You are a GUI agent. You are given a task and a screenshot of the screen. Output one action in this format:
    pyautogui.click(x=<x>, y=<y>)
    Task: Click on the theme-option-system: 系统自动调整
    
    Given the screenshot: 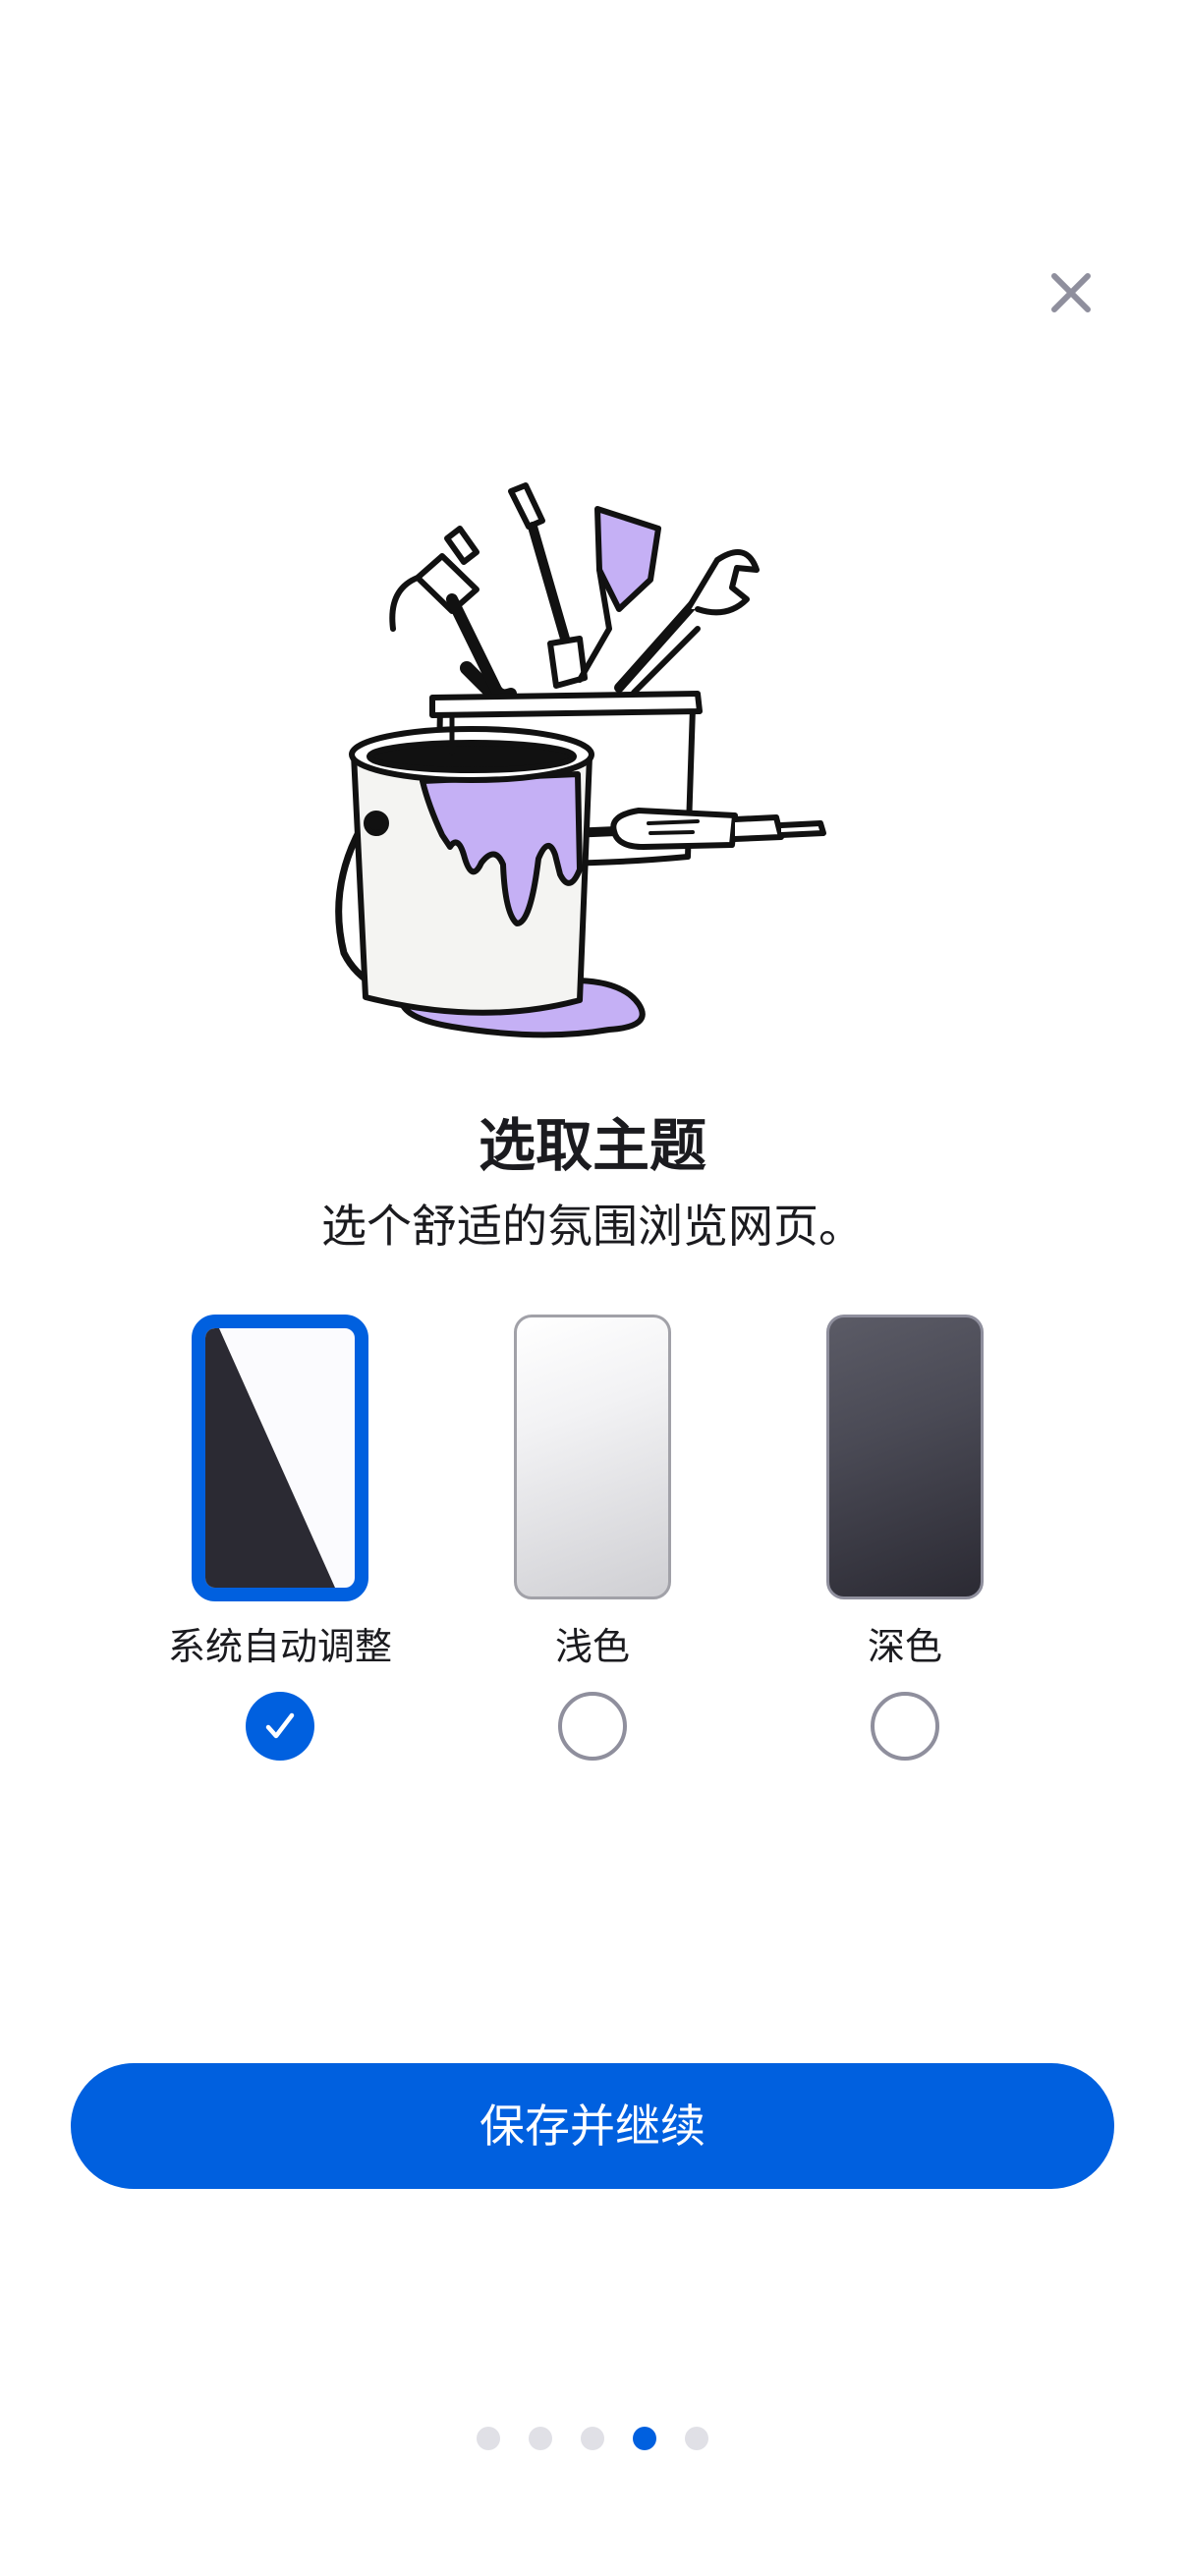 What is the action you would take?
    pyautogui.click(x=280, y=1540)
    